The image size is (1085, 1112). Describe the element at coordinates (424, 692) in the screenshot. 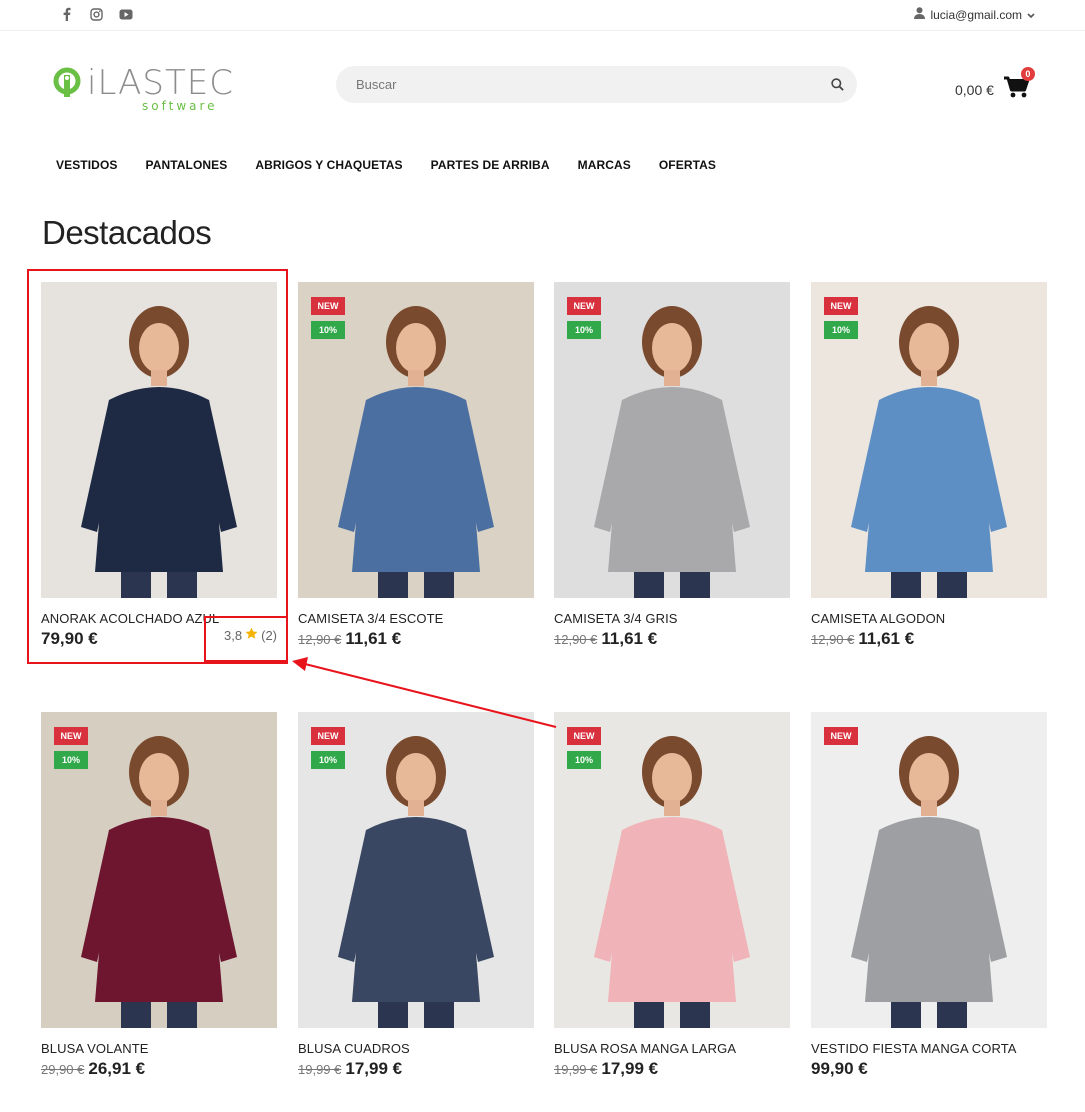

I see `annotation-arrow` at that location.